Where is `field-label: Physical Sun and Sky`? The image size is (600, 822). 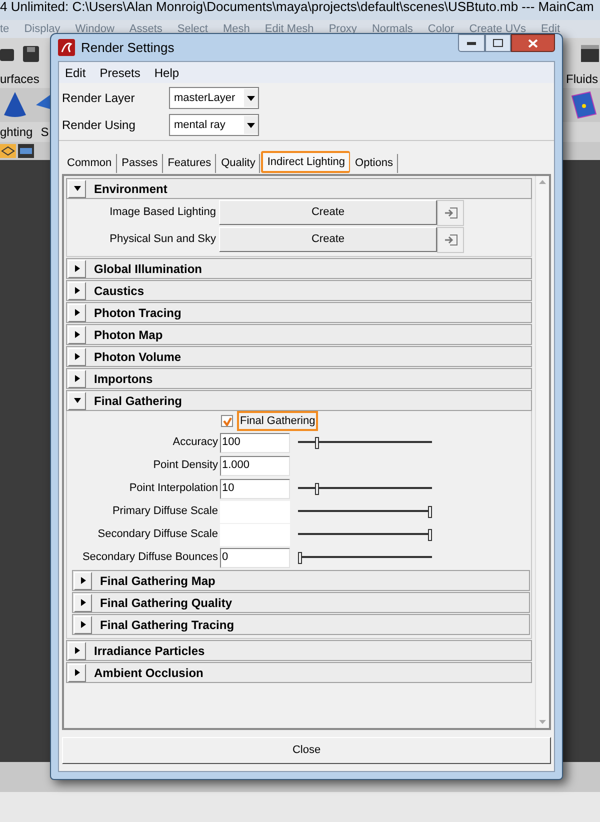
field-label: Physical Sun and Sky is located at coordinates (162, 240).